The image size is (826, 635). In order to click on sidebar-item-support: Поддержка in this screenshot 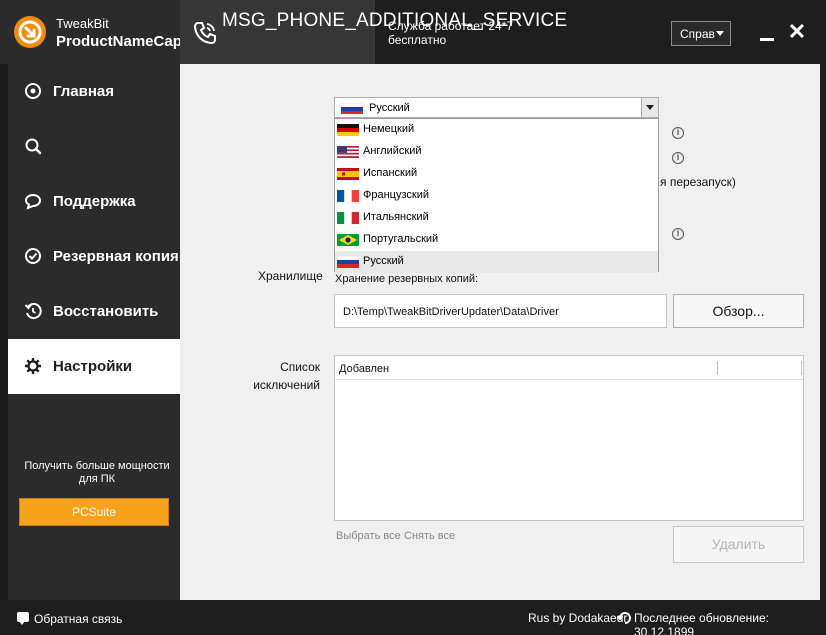, I will do `click(94, 201)`.